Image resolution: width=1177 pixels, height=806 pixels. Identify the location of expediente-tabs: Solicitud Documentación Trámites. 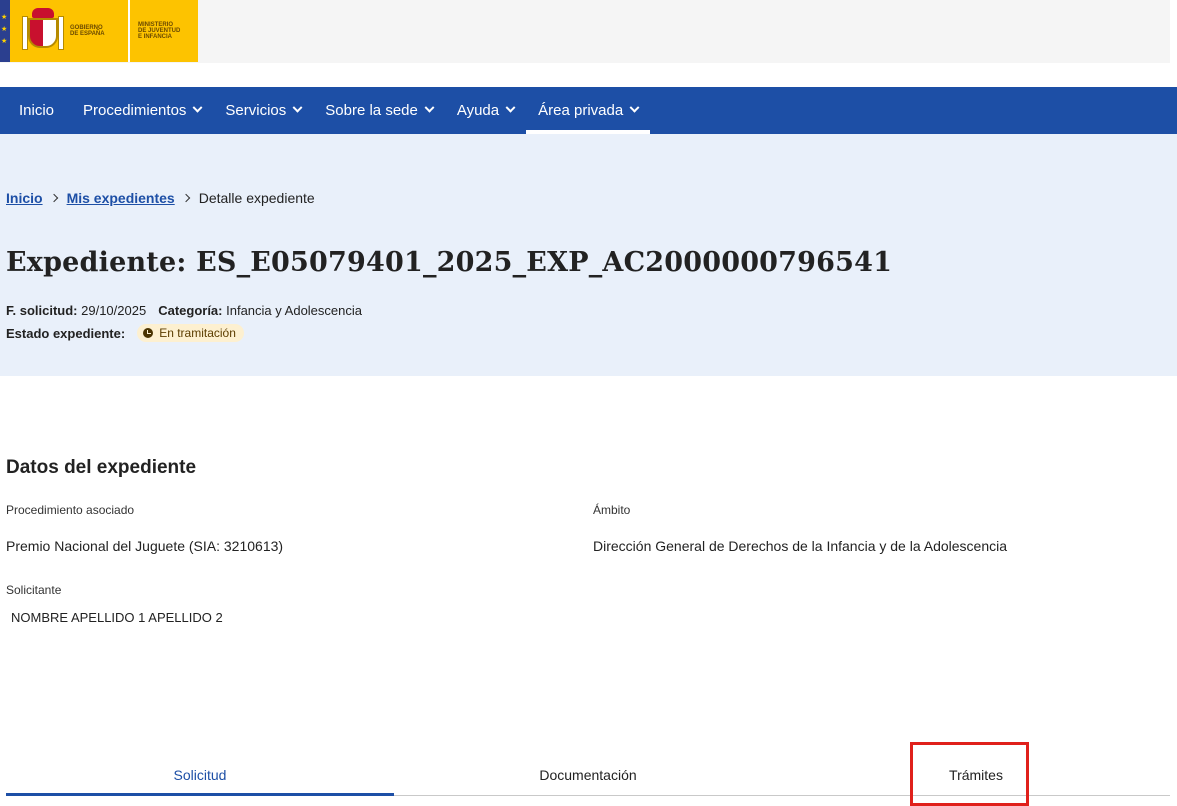
(588, 777).